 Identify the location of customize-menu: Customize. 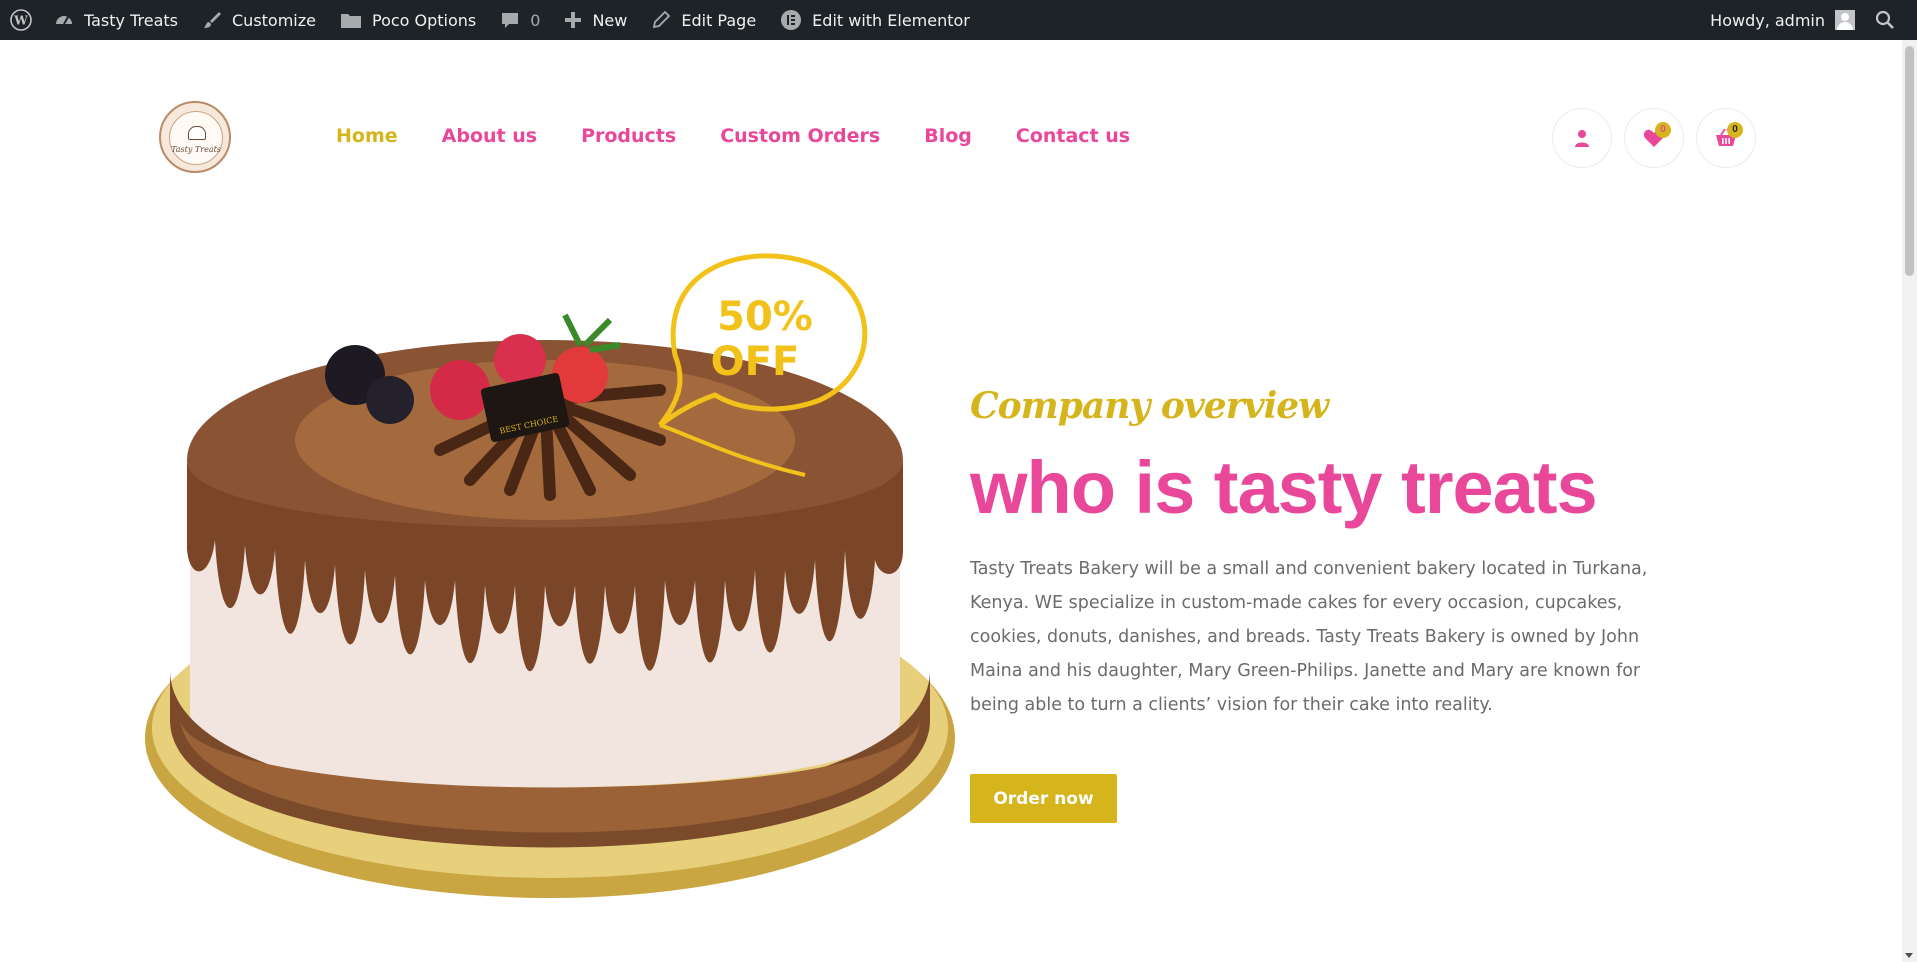
(259, 20).